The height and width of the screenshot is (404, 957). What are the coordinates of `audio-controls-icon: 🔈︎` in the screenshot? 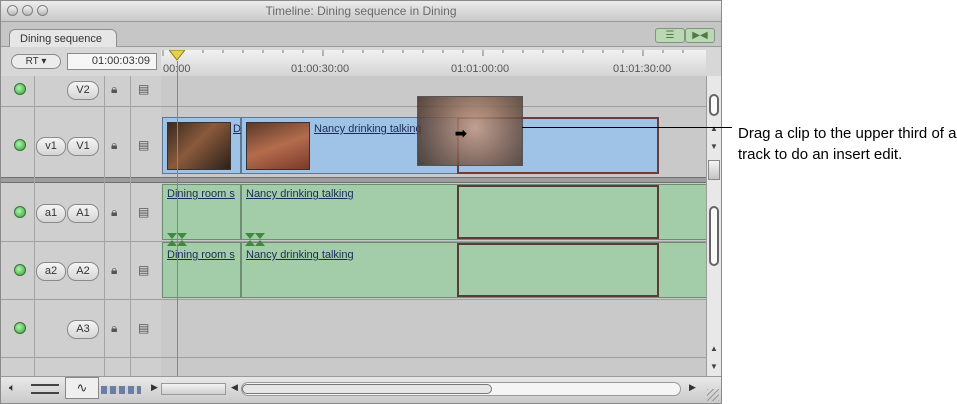 It's located at (12, 388).